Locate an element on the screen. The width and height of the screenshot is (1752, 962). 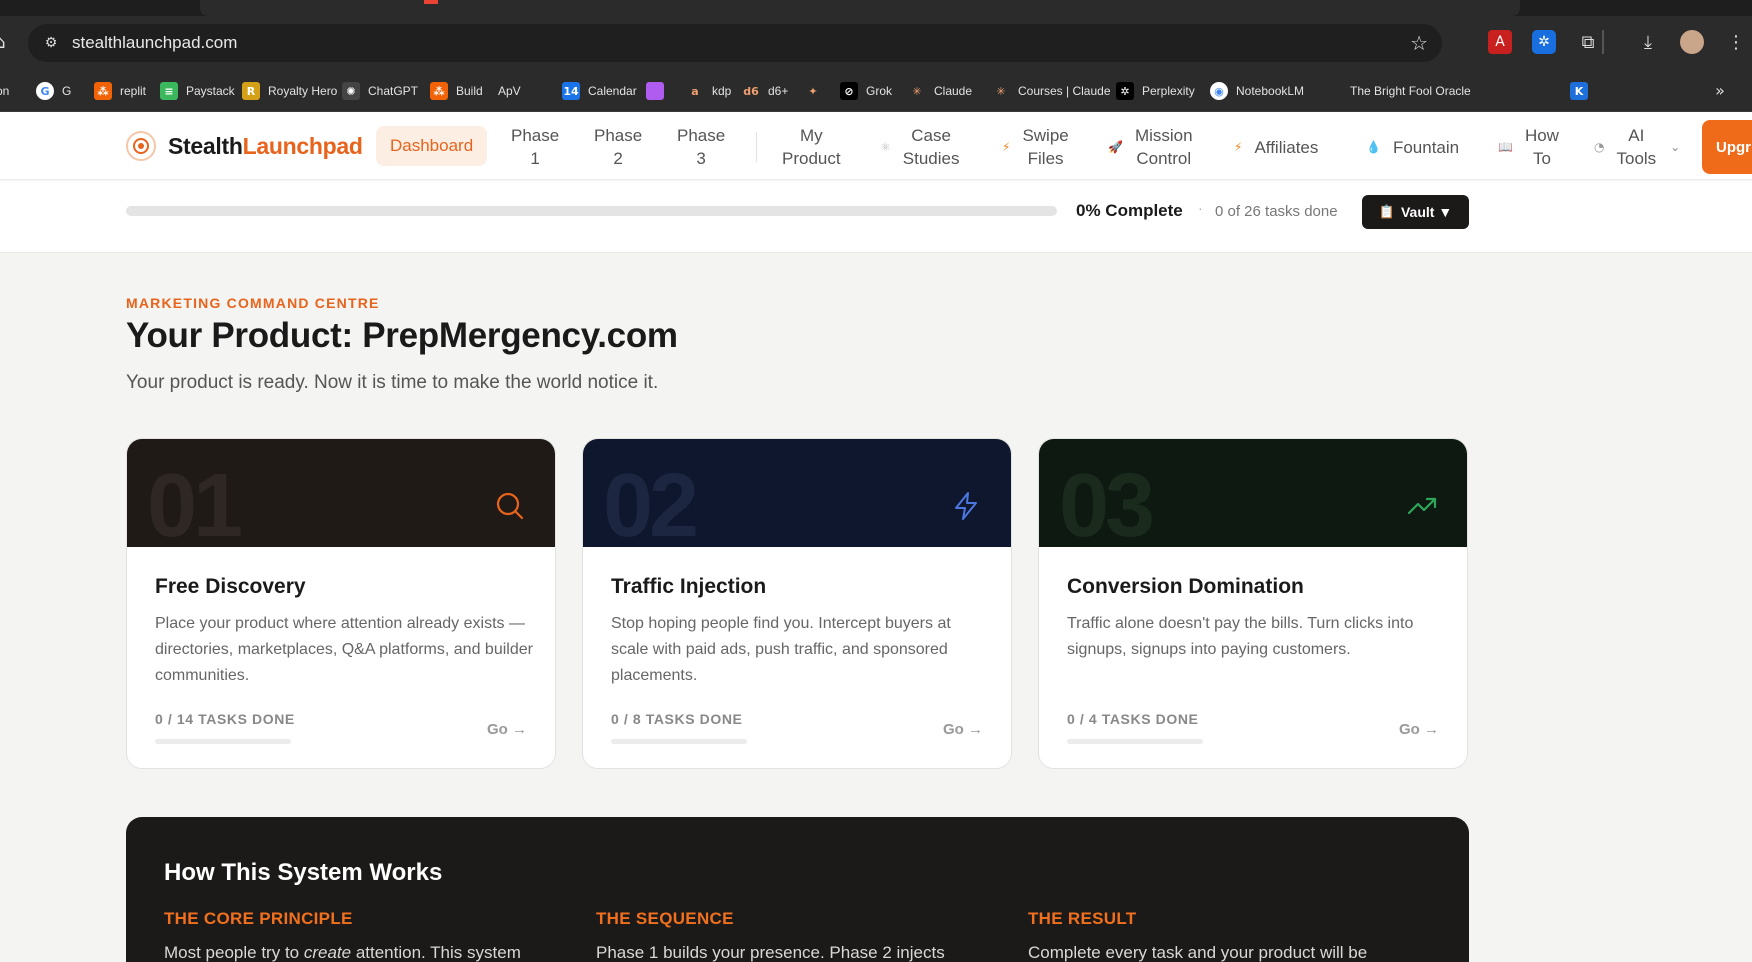
bookmark-item: GG is located at coordinates (53, 91).